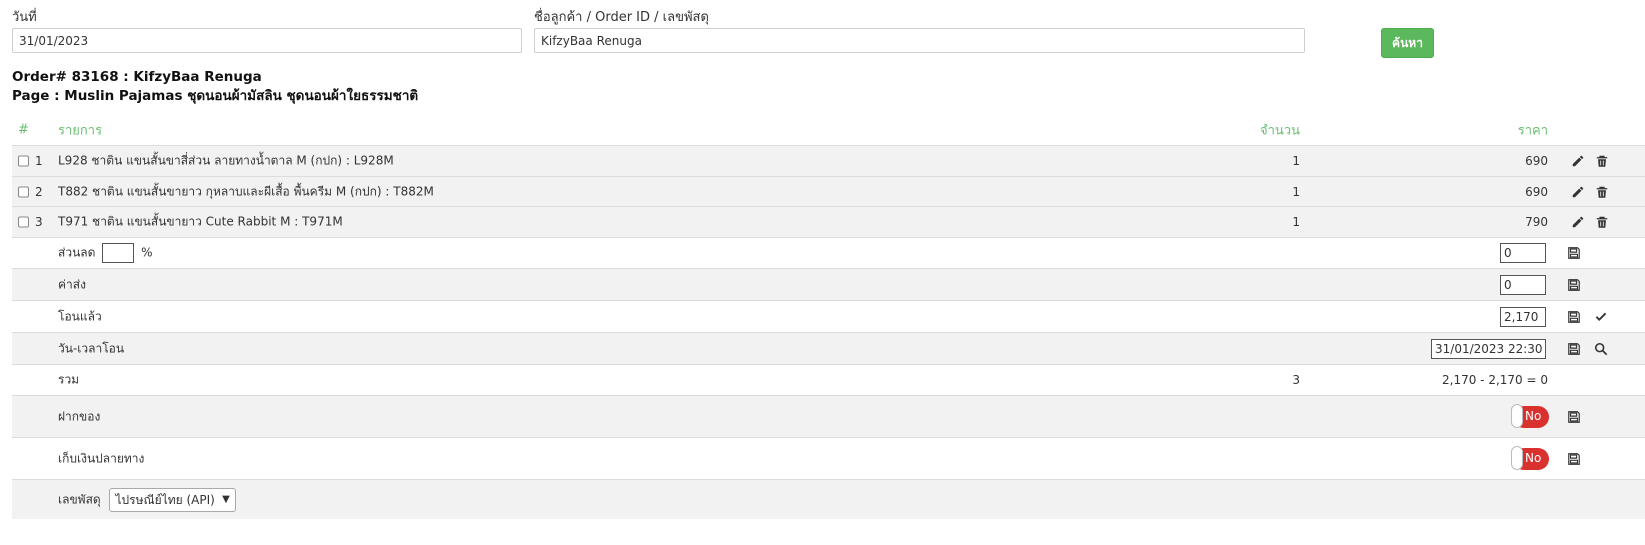  I want to click on deposit-label: ฝากของ, so click(79, 416).